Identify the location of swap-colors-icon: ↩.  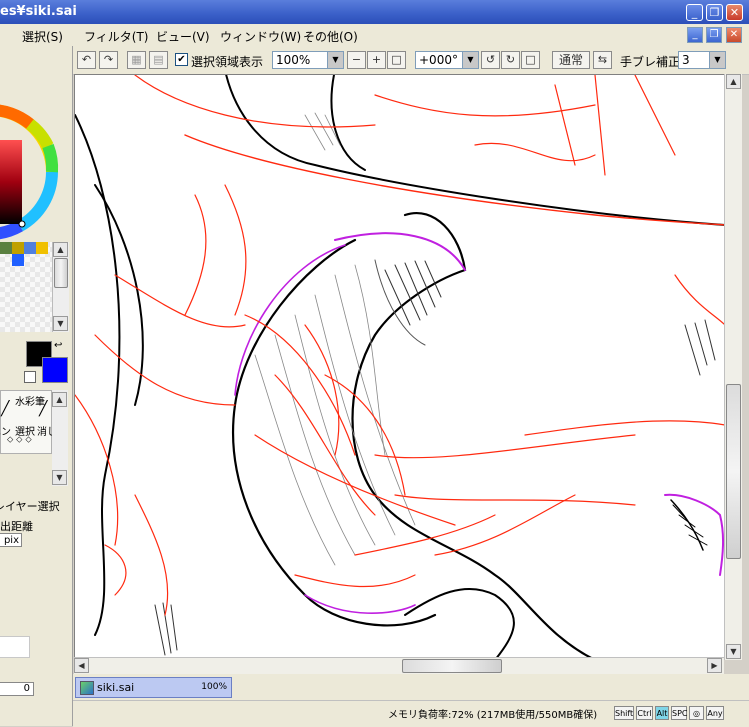
(58, 345).